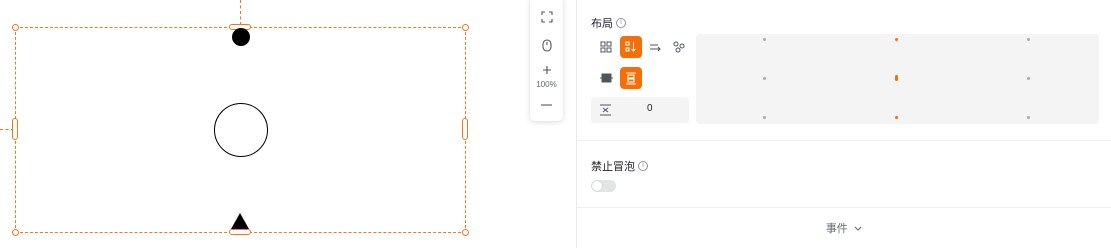  I want to click on align-top-center, so click(896, 39).